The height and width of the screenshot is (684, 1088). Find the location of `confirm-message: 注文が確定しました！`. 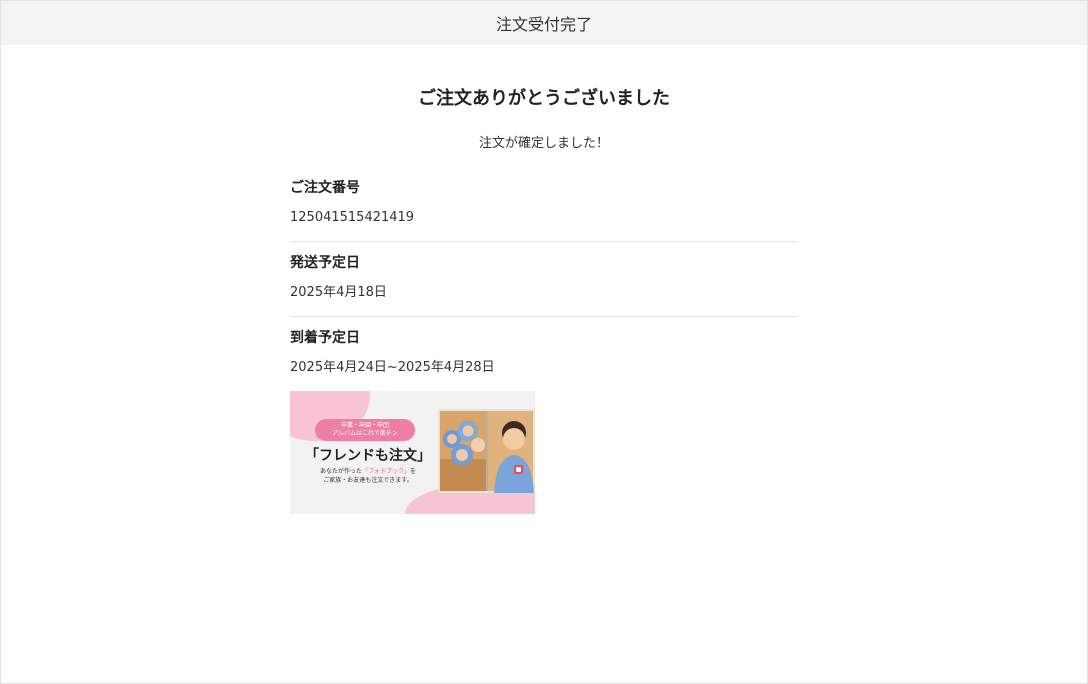

confirm-message: 注文が確定しました！ is located at coordinates (543, 143).